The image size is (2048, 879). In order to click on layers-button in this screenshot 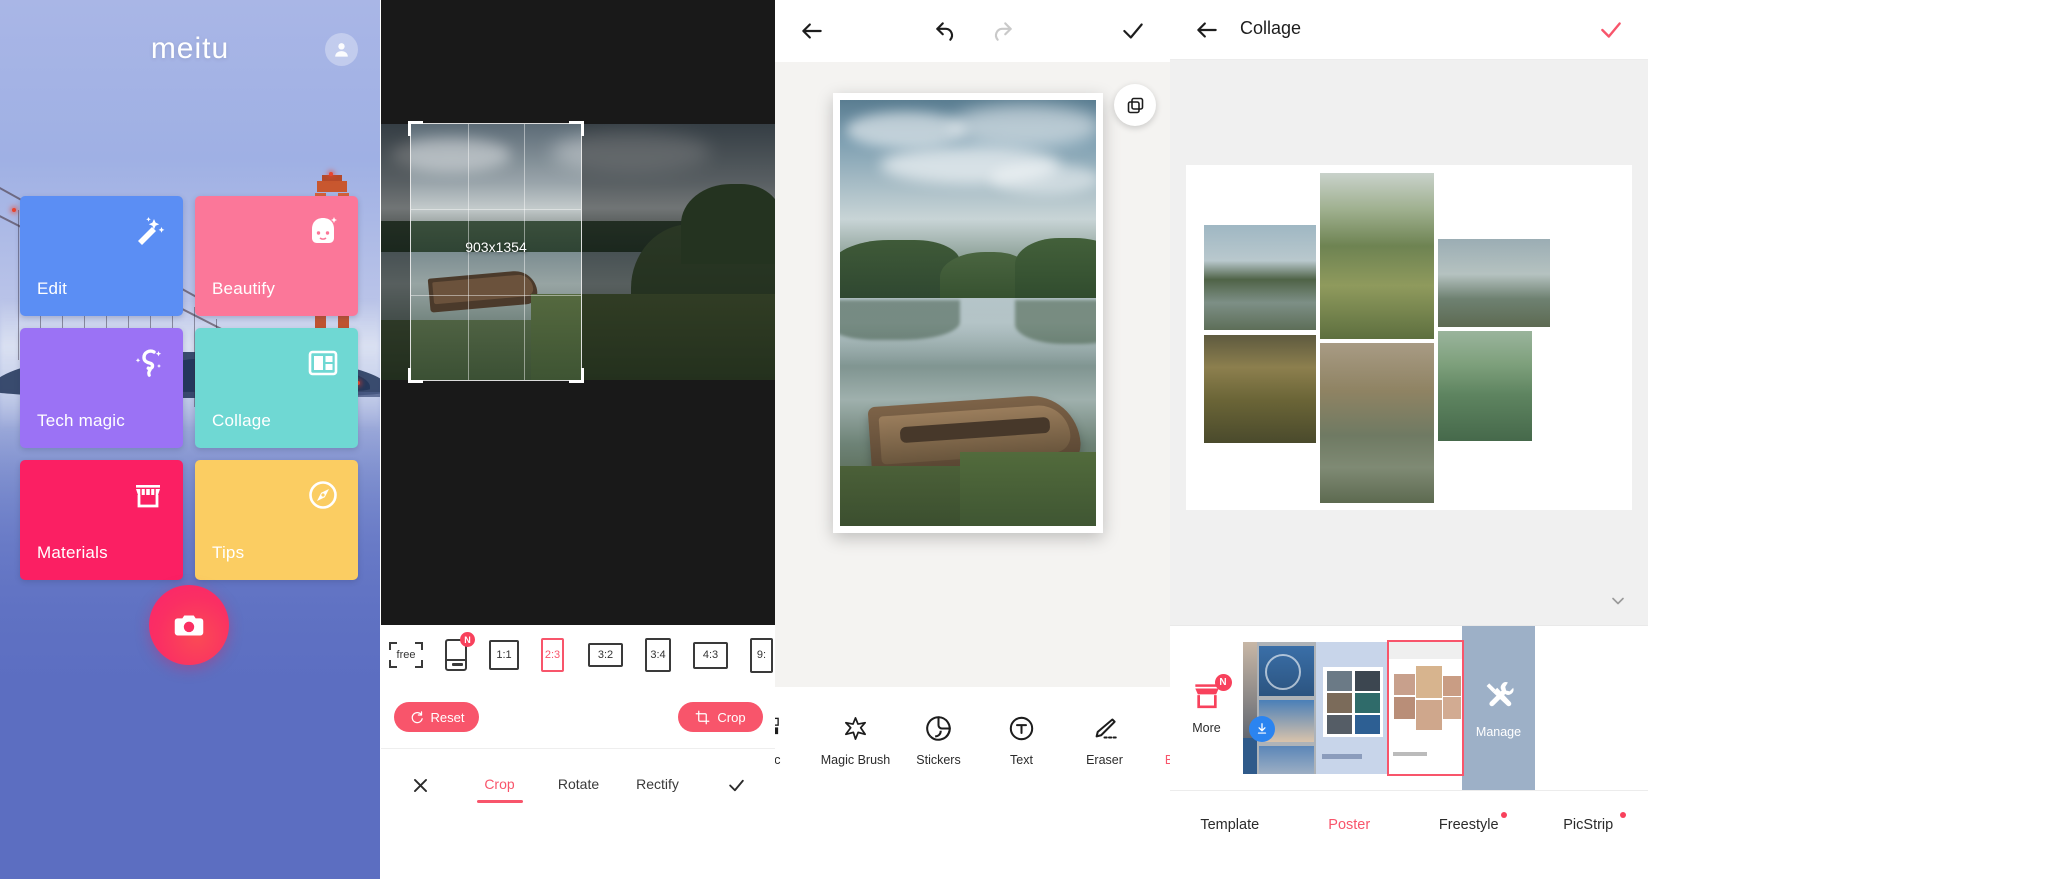, I will do `click(1135, 105)`.